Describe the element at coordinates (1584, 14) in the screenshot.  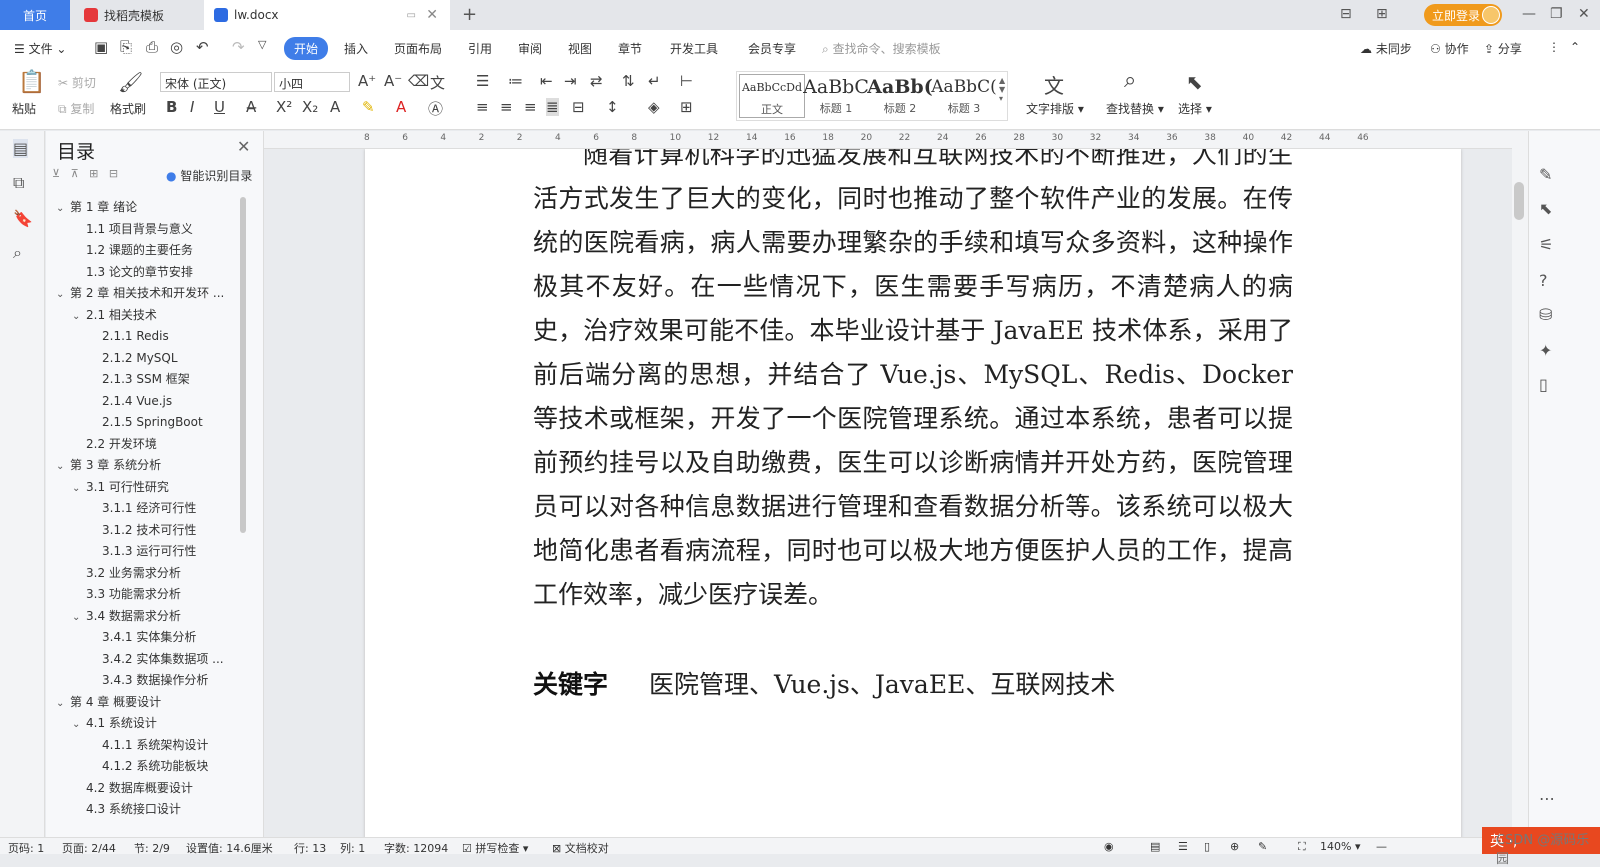
I see `close-window-icon: ✕` at that location.